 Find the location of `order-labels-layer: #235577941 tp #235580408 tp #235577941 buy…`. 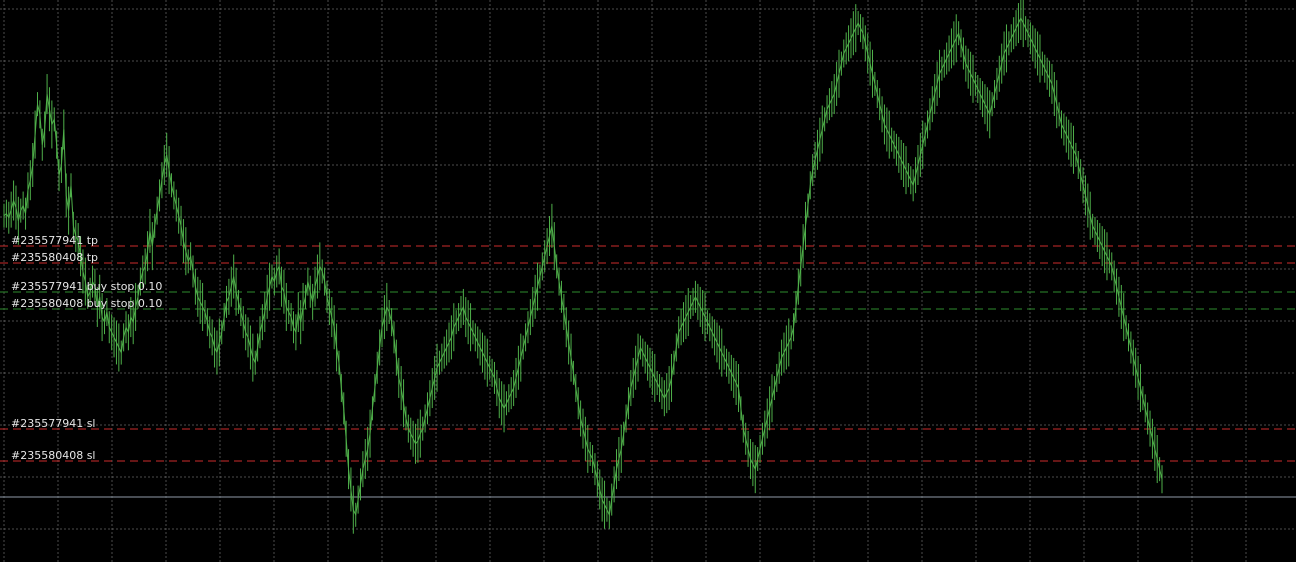

order-labels-layer: #235577941 tp #235580408 tp #235577941 buy… is located at coordinates (86, 348).